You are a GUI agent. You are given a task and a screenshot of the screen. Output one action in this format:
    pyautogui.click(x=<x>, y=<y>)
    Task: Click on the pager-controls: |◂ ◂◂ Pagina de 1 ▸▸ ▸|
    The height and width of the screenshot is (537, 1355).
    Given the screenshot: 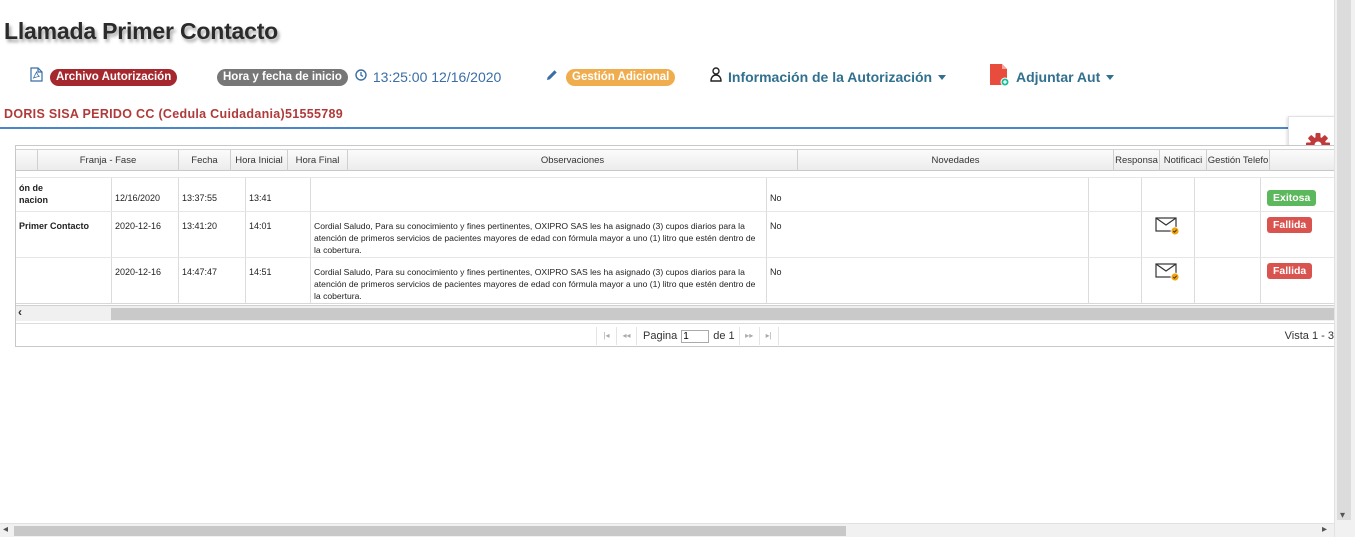 What is the action you would take?
    pyautogui.click(x=687, y=336)
    